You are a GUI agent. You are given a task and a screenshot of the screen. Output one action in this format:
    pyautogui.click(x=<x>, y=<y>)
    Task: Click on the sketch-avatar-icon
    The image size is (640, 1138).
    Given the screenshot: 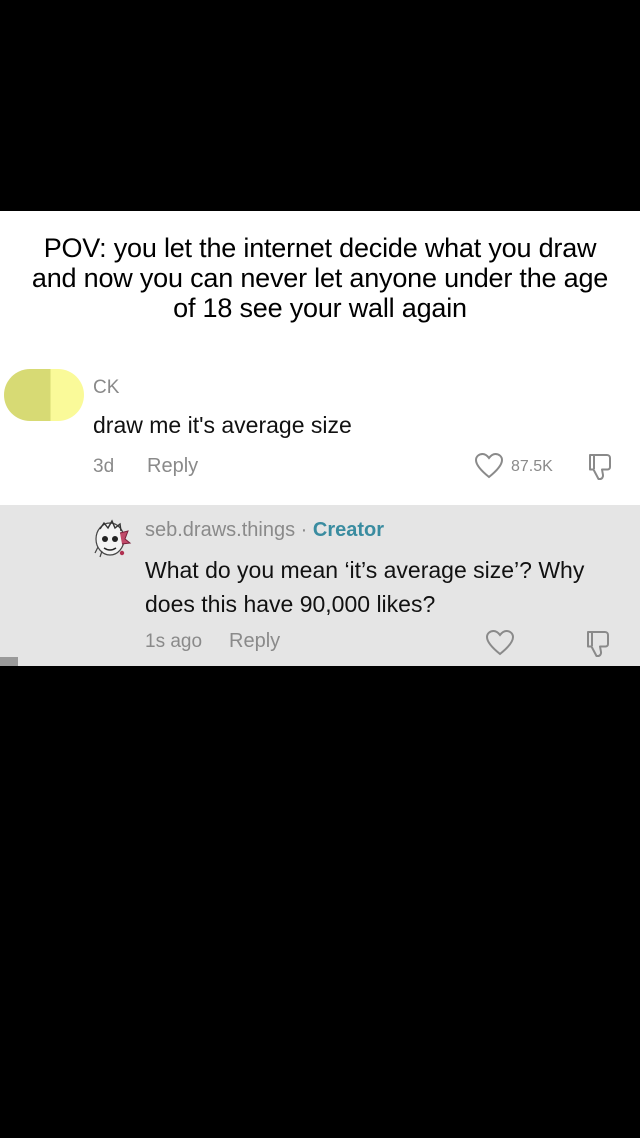 What is the action you would take?
    pyautogui.click(x=113, y=538)
    